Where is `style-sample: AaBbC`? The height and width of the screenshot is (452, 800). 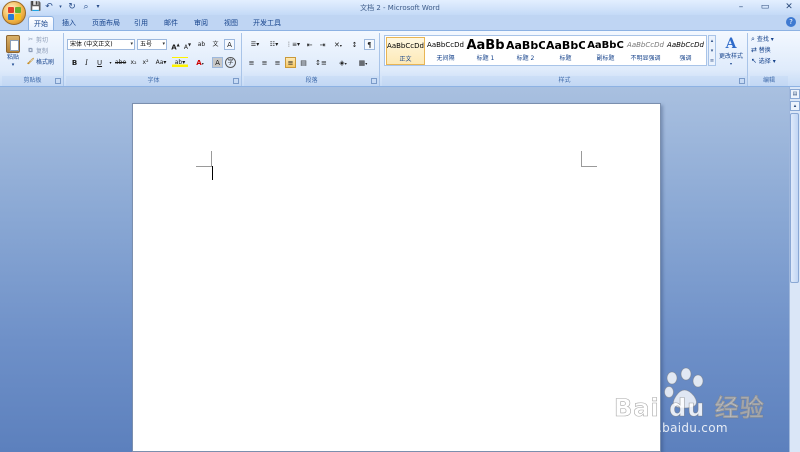
style-sample: AaBbC is located at coordinates (525, 45).